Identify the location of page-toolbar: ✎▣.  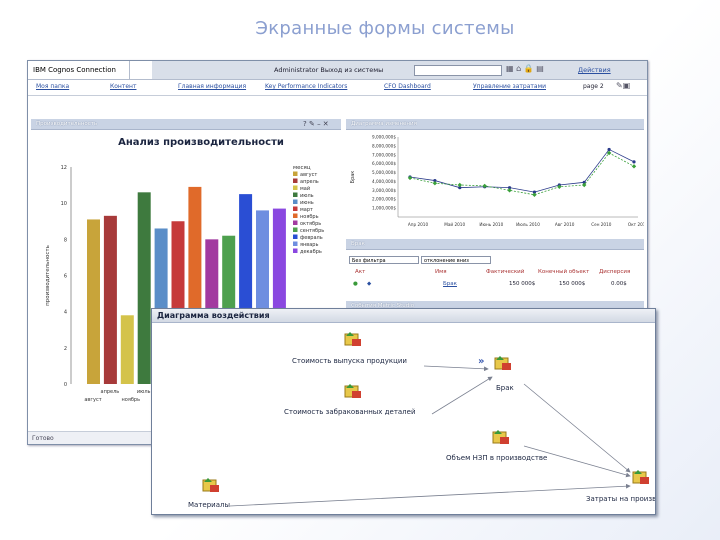
(623, 85).